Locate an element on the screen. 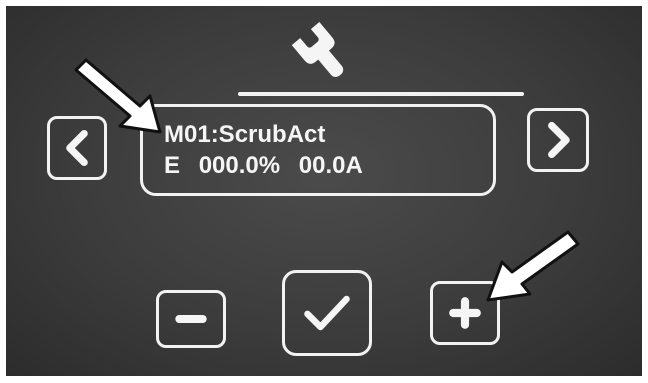  header-divider is located at coordinates (381, 94).